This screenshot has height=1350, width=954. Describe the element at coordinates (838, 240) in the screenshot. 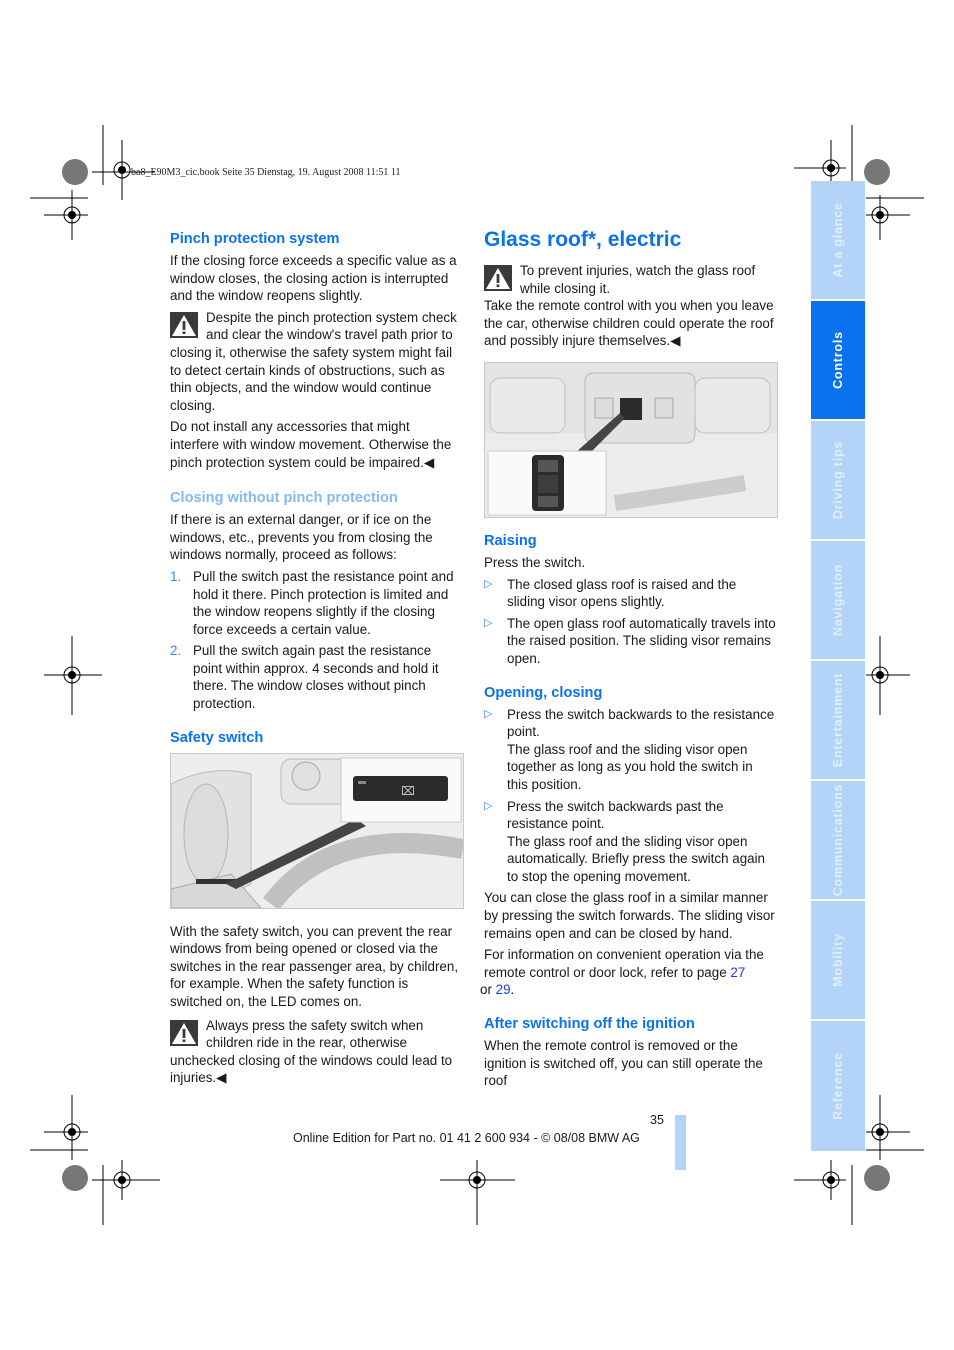

I see `tab-at-a-glance: At a glance` at that location.